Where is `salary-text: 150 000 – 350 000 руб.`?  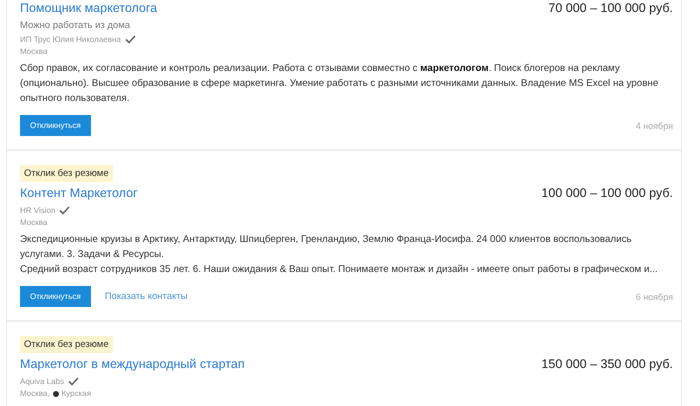
salary-text: 150 000 – 350 000 руб. is located at coordinates (607, 364).